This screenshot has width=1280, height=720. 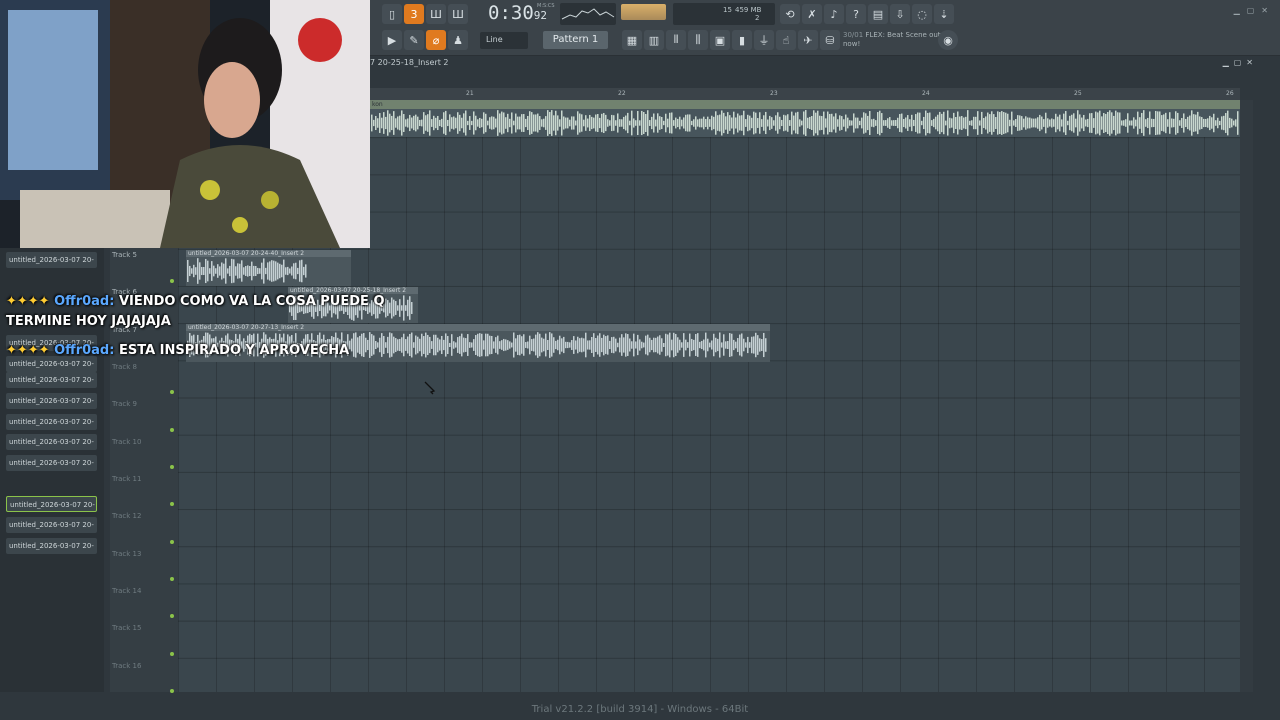 I want to click on vertical-scrollbar, so click(x=1246, y=396).